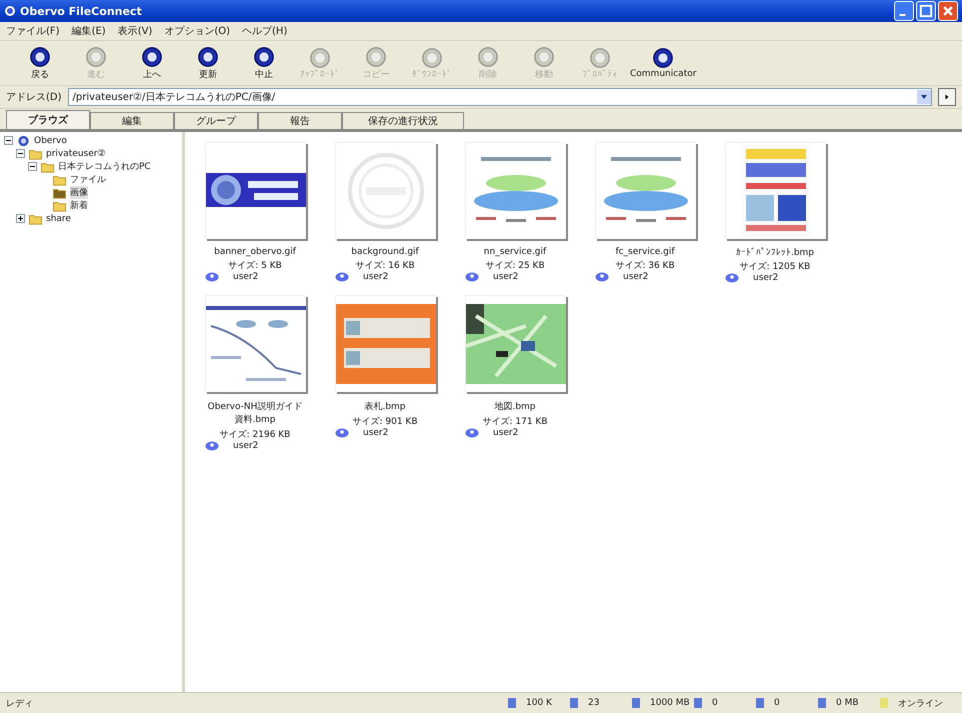 The image size is (962, 713). Describe the element at coordinates (645, 252) in the screenshot. I see `file-name: fc_service.gif` at that location.